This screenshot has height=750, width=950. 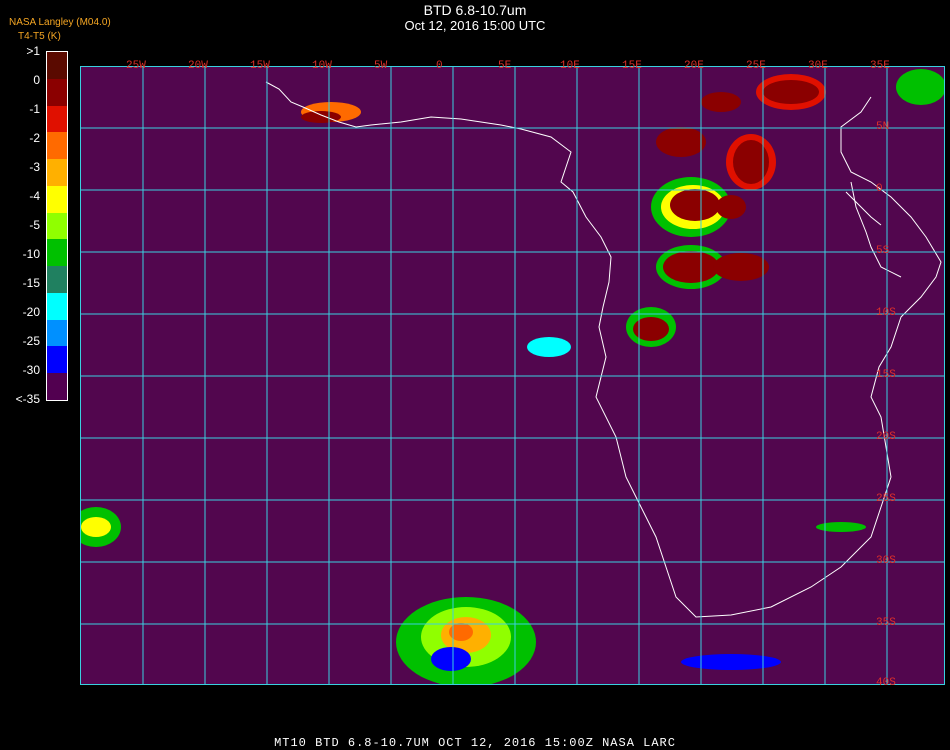 I want to click on latitude-label: 5N, so click(x=883, y=127).